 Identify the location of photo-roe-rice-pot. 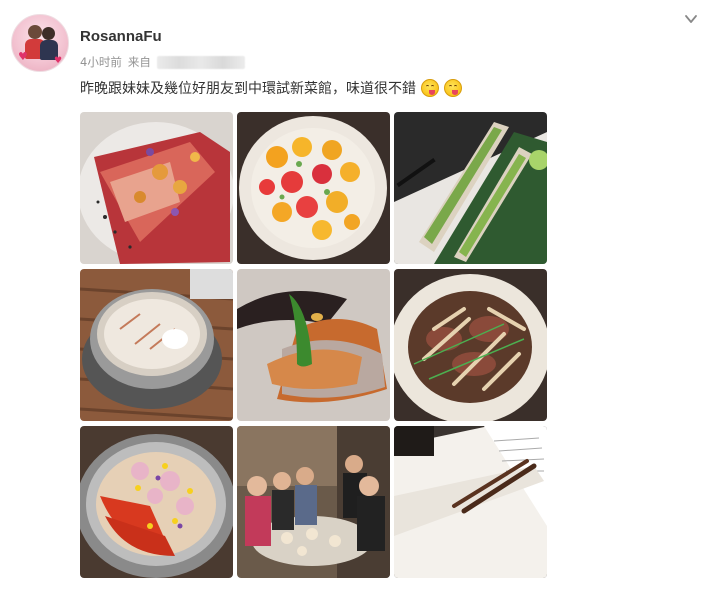
(156, 502).